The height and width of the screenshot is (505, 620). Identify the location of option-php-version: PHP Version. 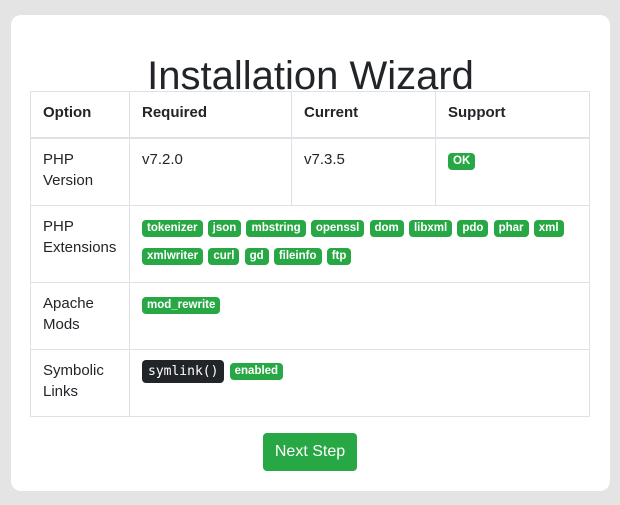
(80, 171).